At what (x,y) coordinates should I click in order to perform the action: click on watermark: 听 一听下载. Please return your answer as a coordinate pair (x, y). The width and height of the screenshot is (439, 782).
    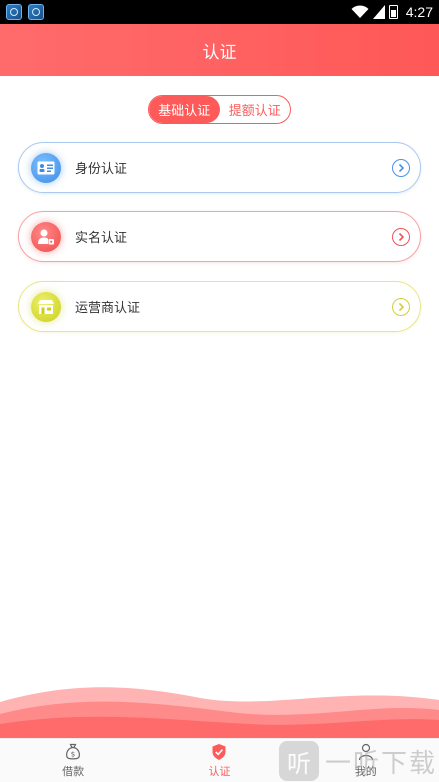
    Looking at the image, I should click on (359, 761).